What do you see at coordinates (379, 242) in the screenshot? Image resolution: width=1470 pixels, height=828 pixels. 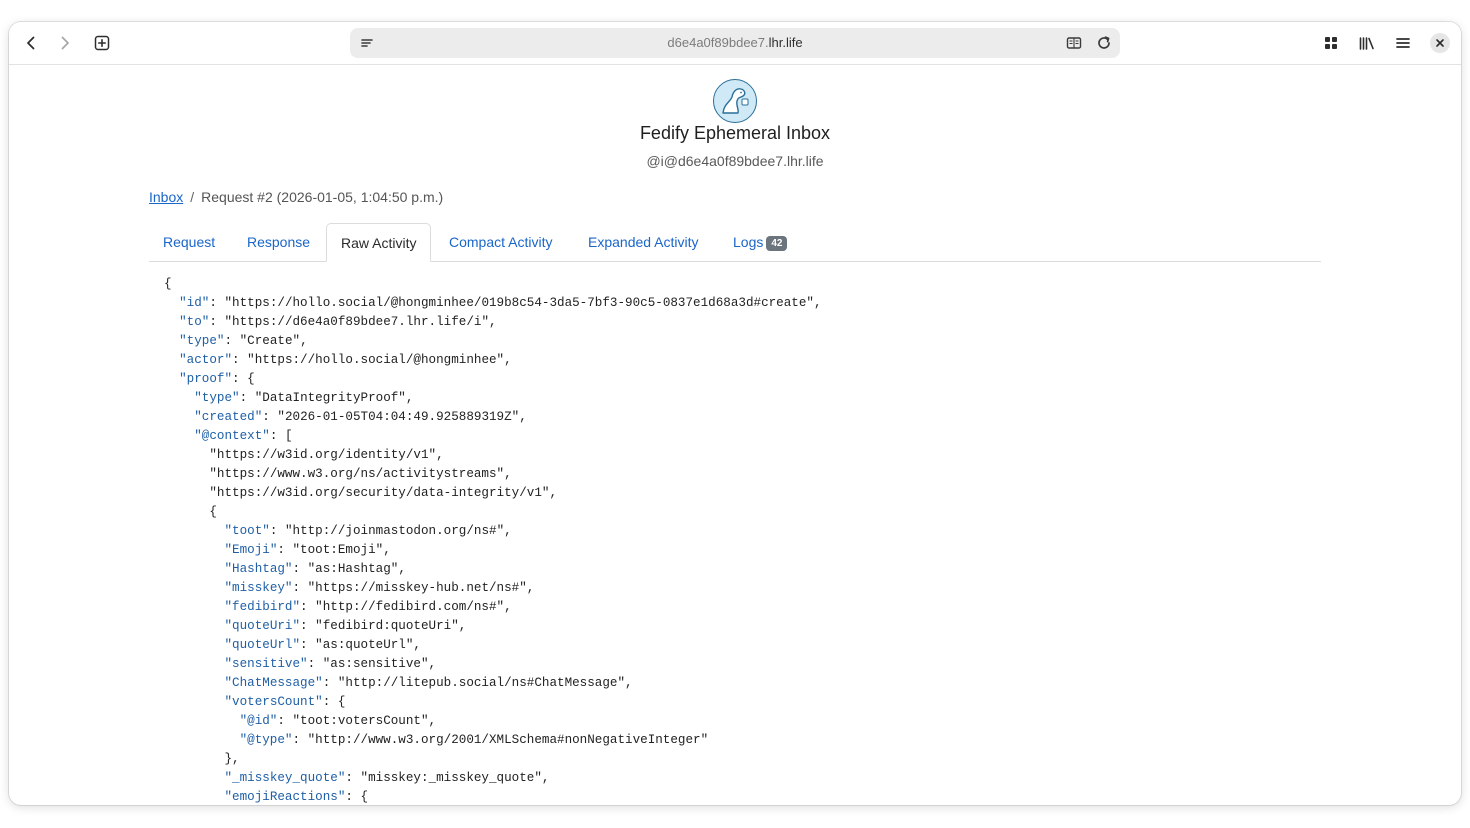 I see `tab-raw-activity: Raw Activity` at bounding box center [379, 242].